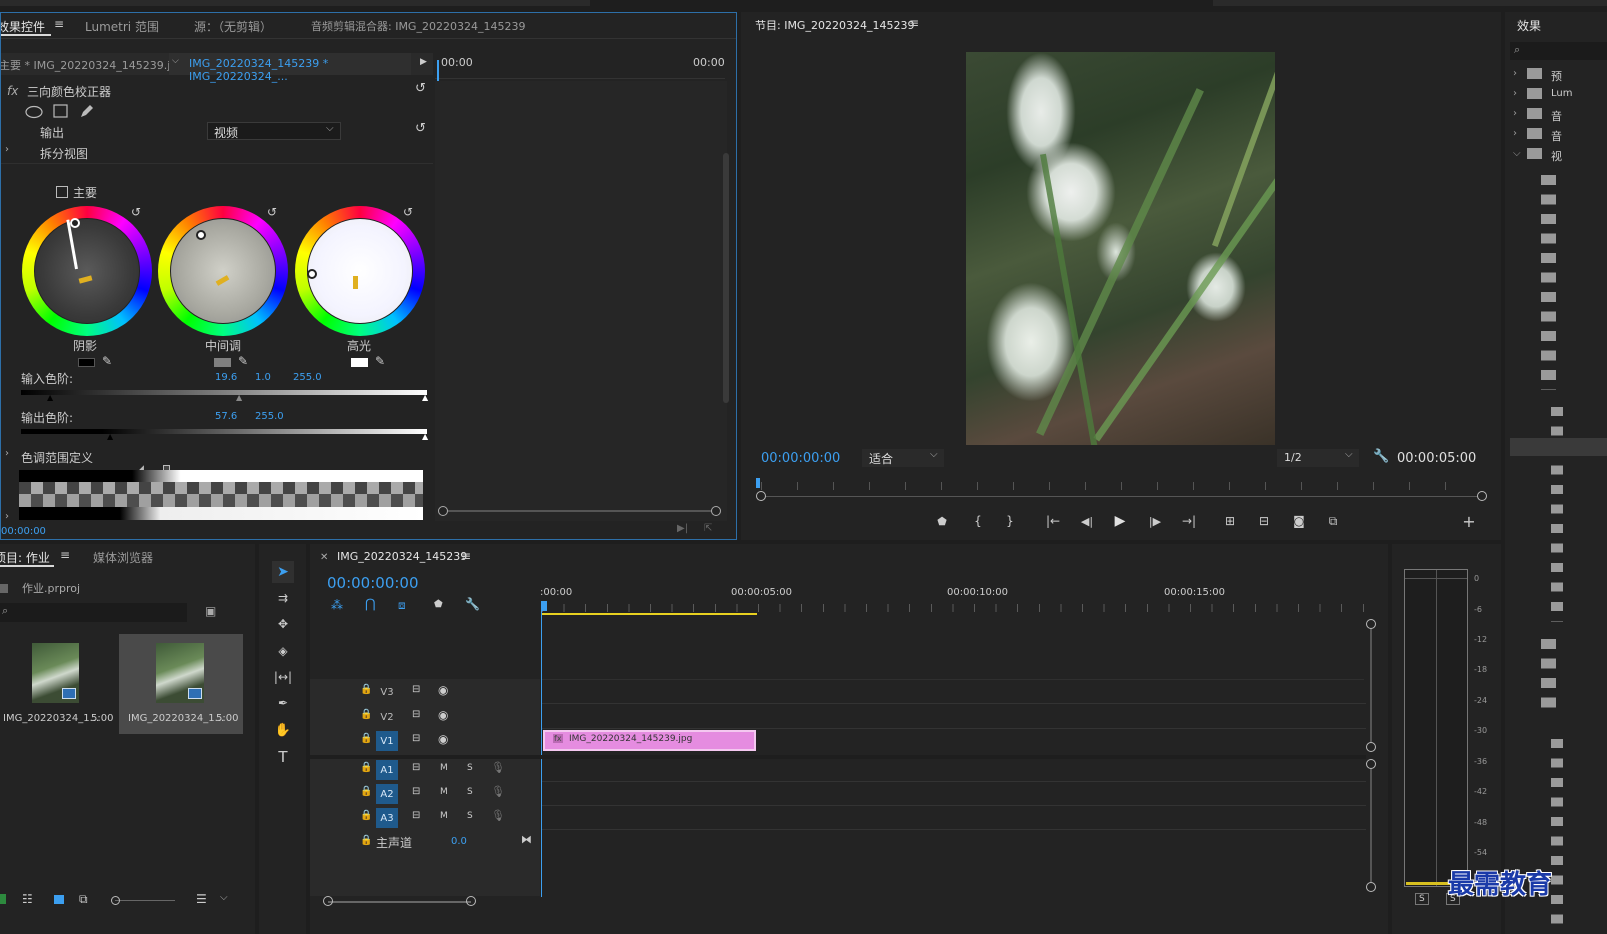 Image resolution: width=1607 pixels, height=934 pixels. I want to click on output-level-white: 255.0, so click(269, 416).